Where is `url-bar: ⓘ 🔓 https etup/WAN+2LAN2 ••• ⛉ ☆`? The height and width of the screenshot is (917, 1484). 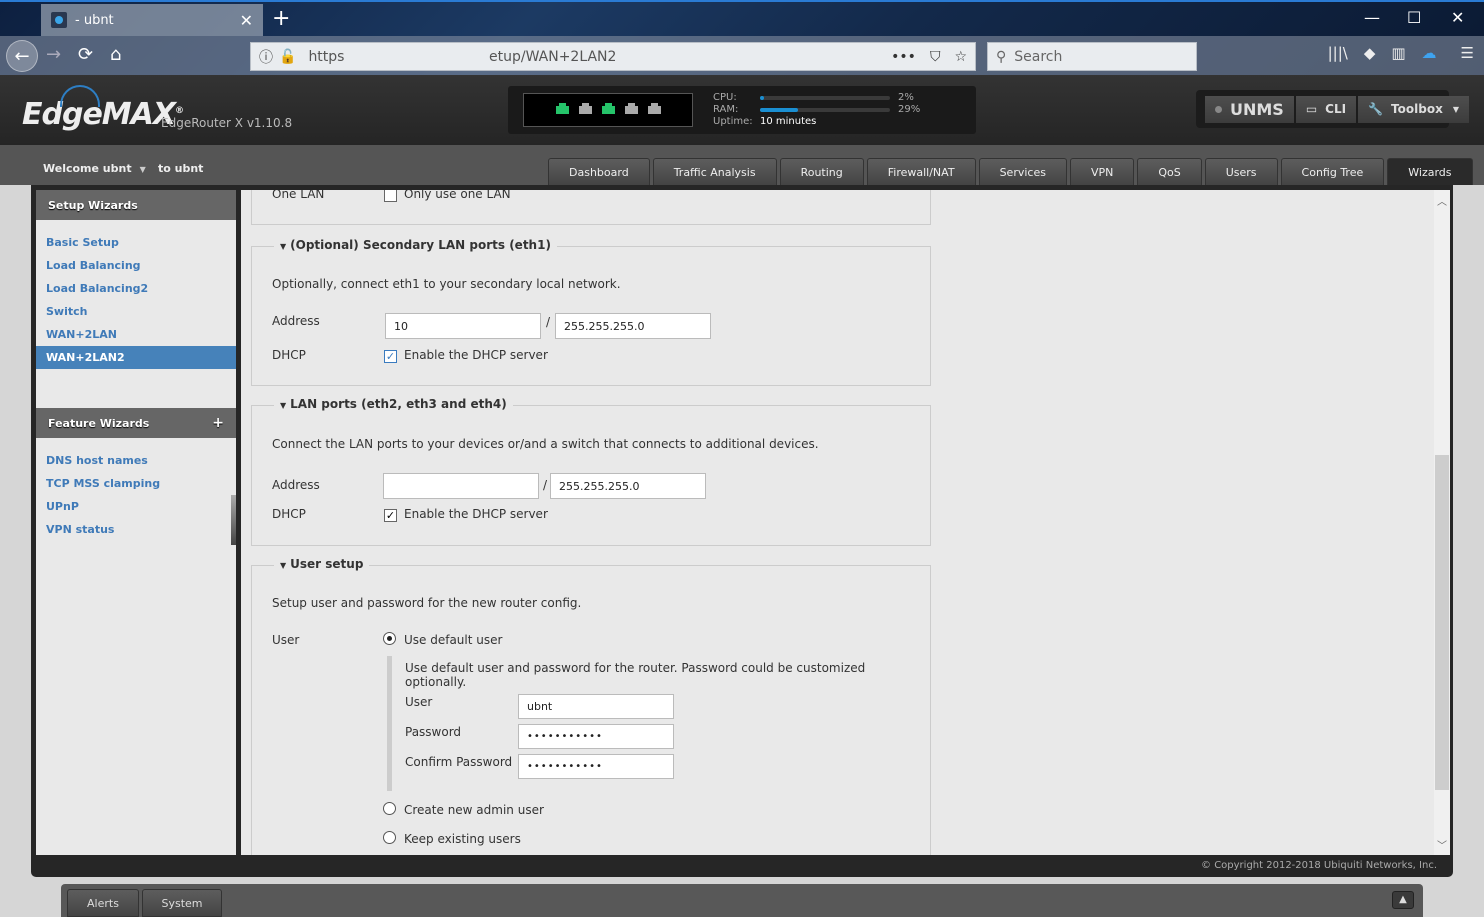 url-bar: ⓘ 🔓 https etup/WAN+2LAN2 ••• ⛉ ☆ is located at coordinates (613, 56).